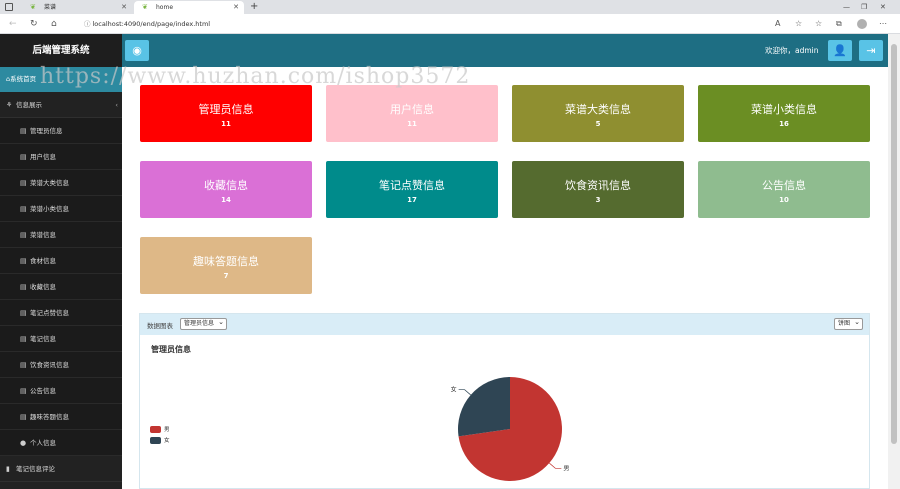  I want to click on minimize-icon: —, so click(846, 7).